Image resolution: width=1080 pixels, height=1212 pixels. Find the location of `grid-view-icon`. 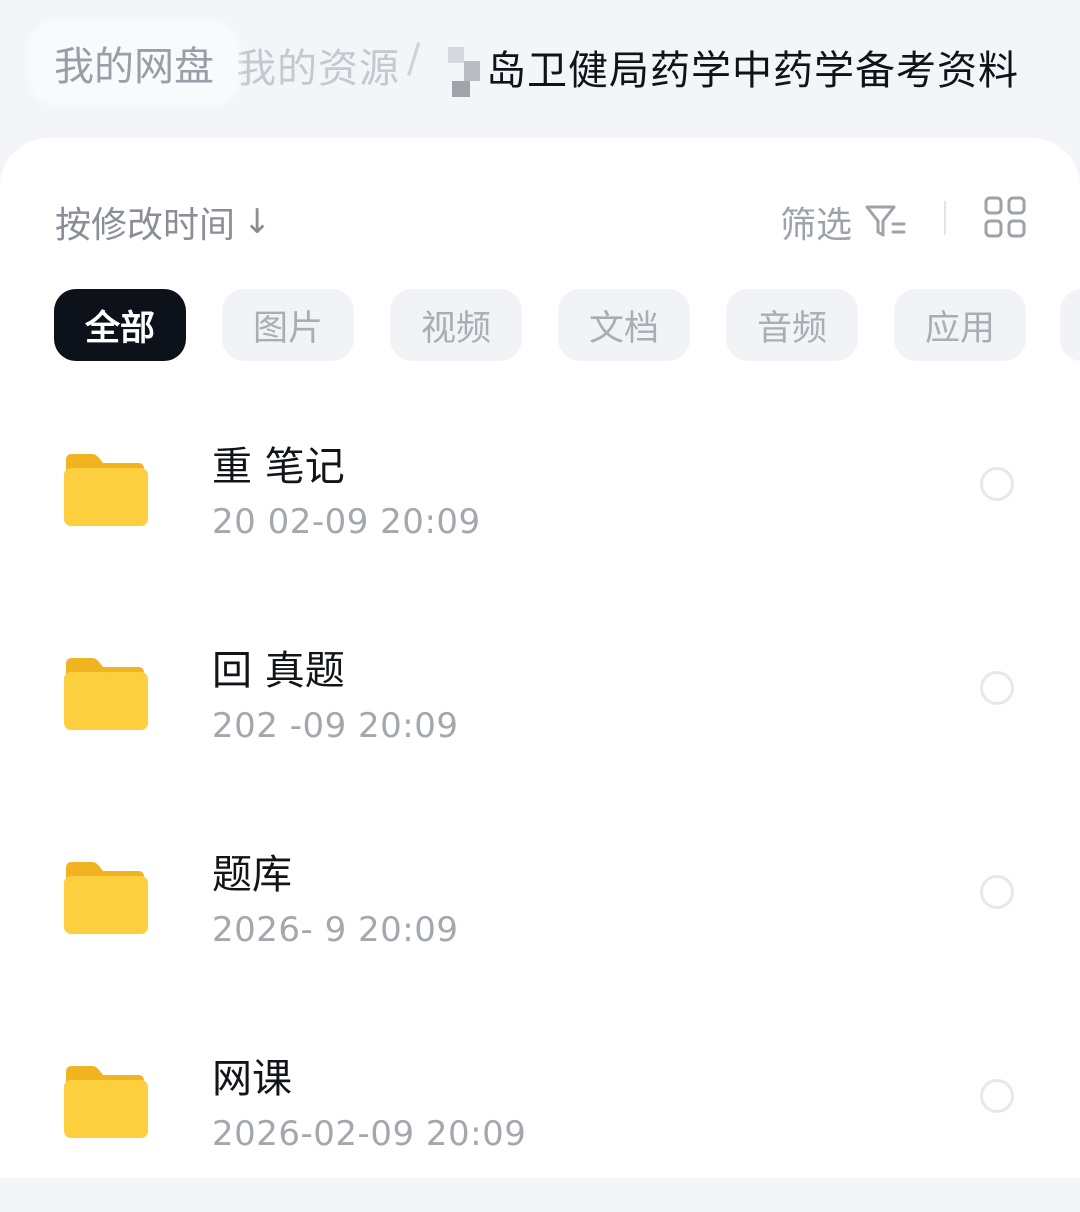

grid-view-icon is located at coordinates (1005, 217).